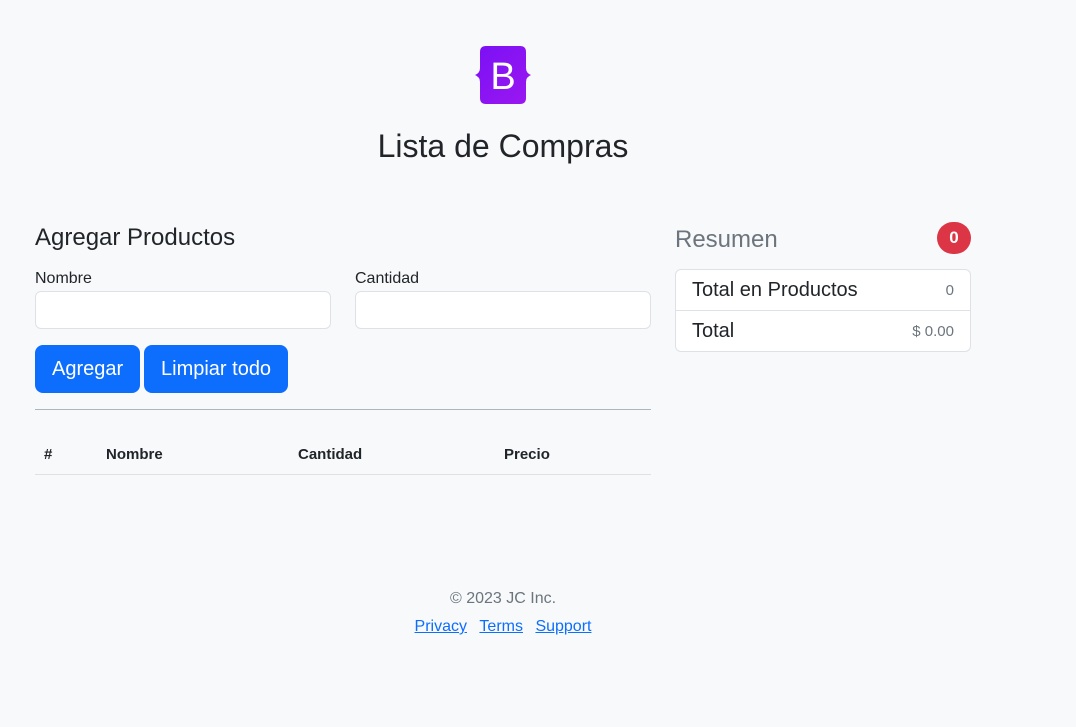  Describe the element at coordinates (183, 310) in the screenshot. I see `name-input` at that location.